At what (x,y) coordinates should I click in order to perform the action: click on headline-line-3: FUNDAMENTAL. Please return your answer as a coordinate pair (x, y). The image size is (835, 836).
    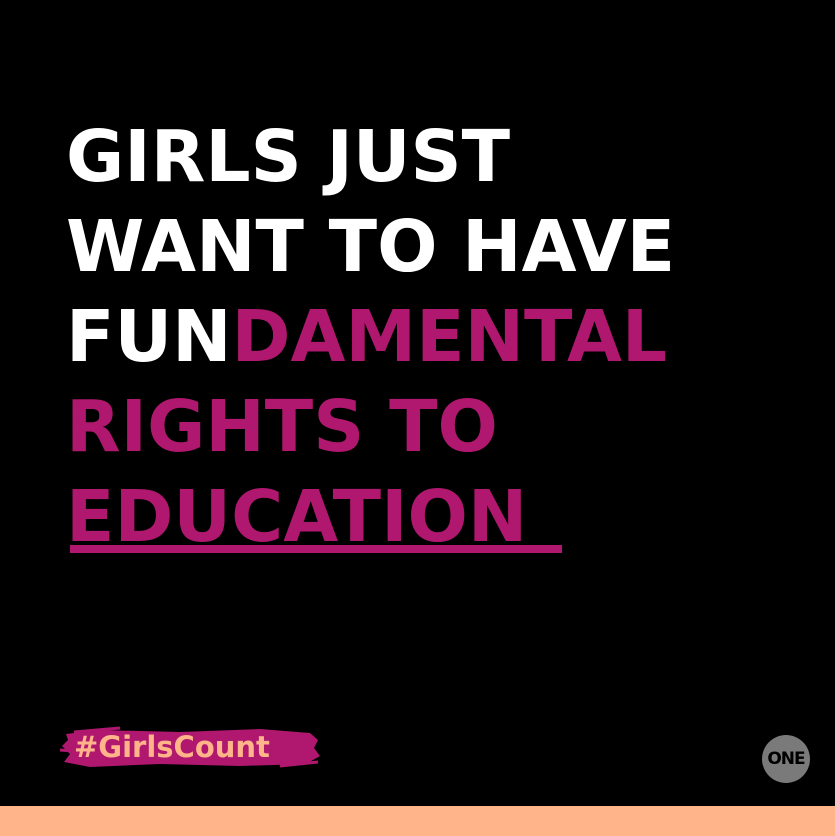
    Looking at the image, I should click on (370, 337).